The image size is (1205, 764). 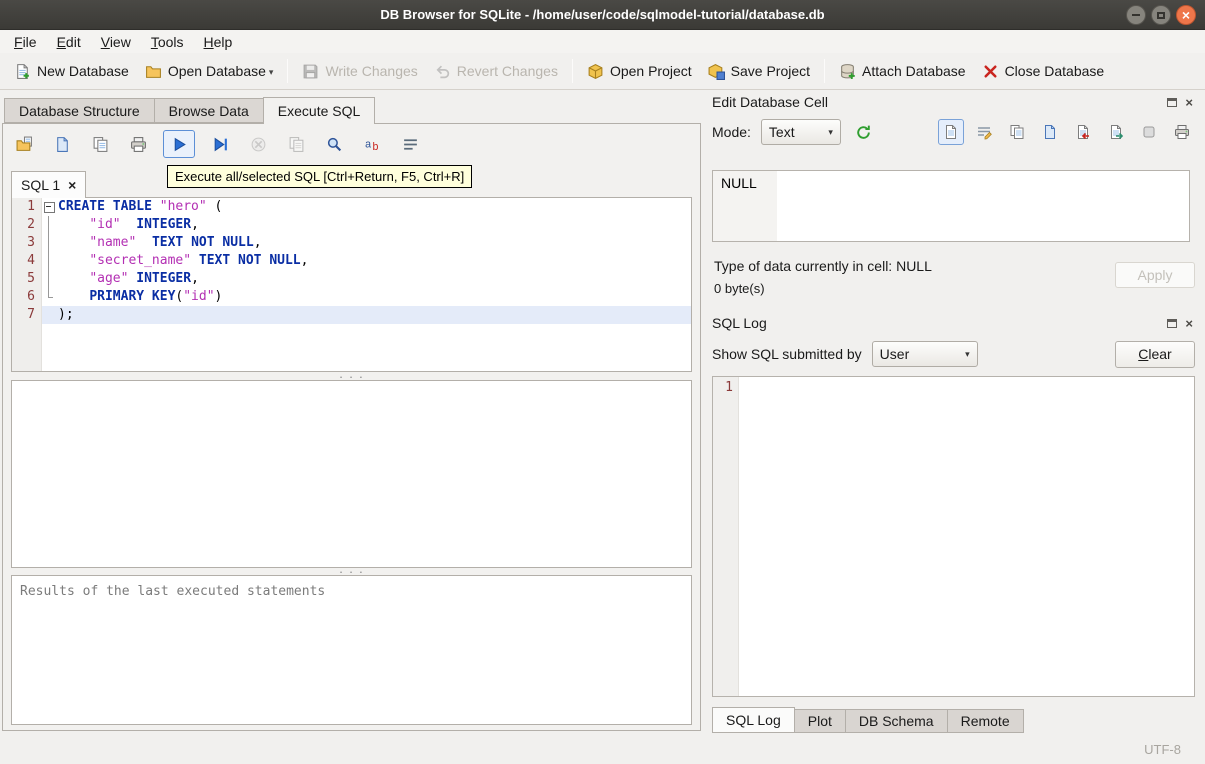 I want to click on save-sql-file-button, so click(x=62, y=144).